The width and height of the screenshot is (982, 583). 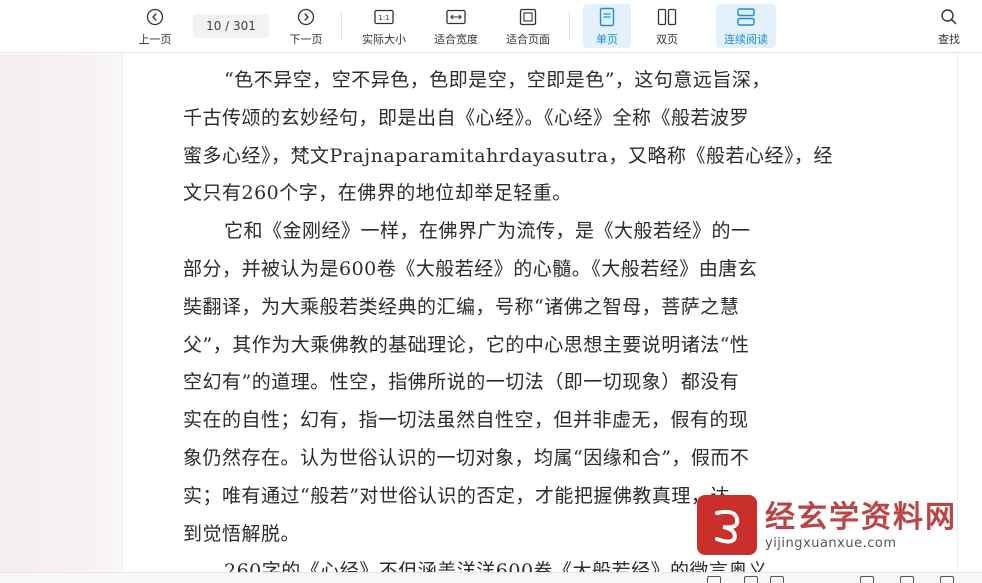 What do you see at coordinates (528, 17) in the screenshot?
I see `fit-page-icon` at bounding box center [528, 17].